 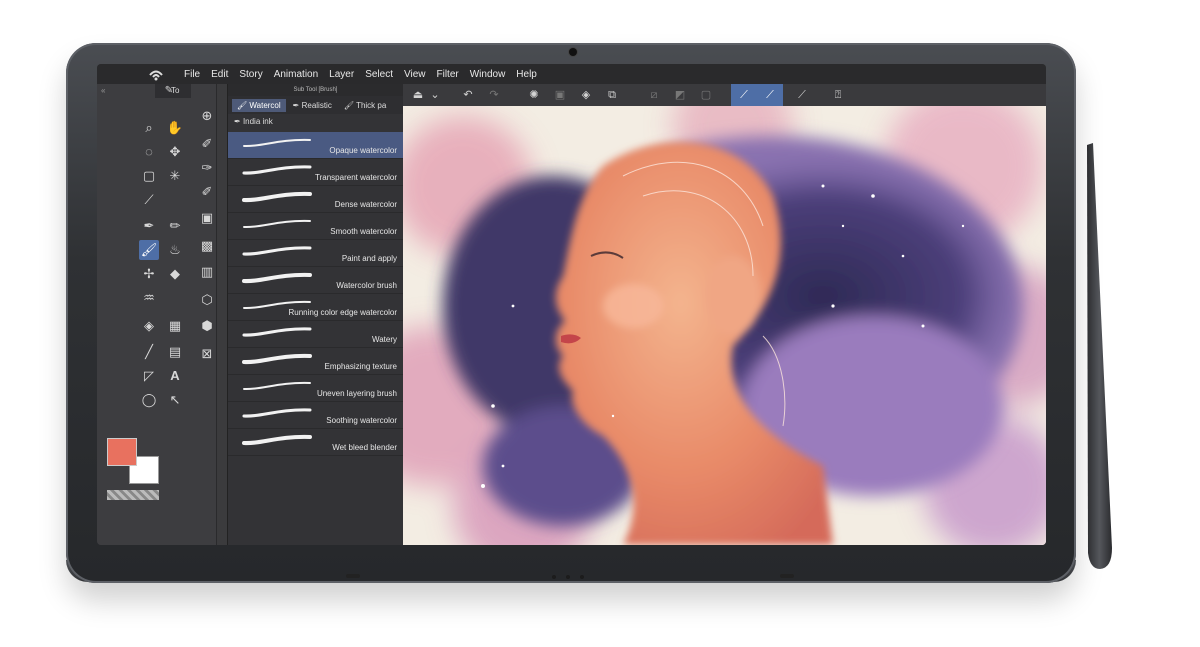 I want to click on menu-help: Help, so click(x=526, y=74).